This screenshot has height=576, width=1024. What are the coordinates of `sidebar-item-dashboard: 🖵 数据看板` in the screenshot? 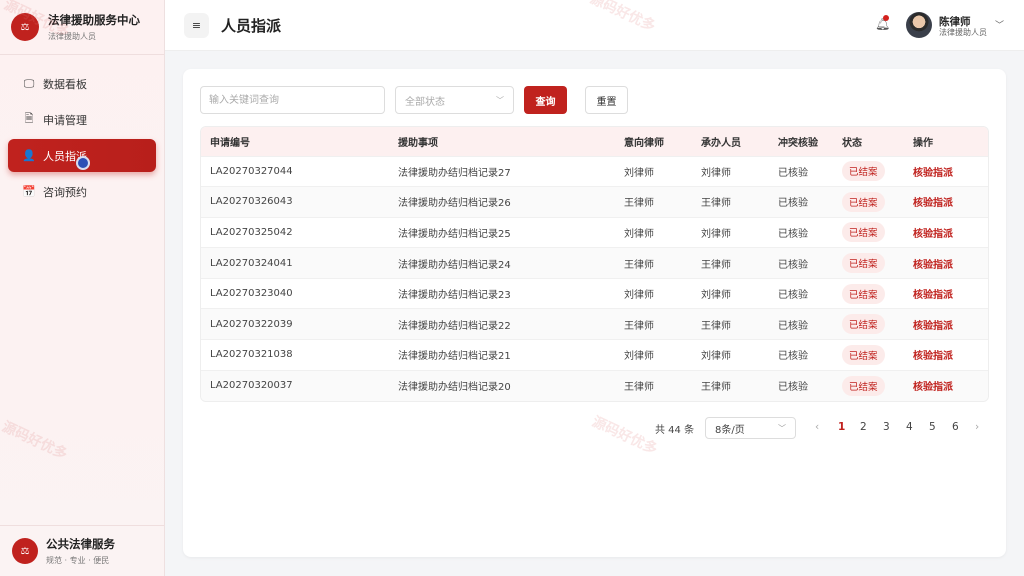 It's located at (82, 83).